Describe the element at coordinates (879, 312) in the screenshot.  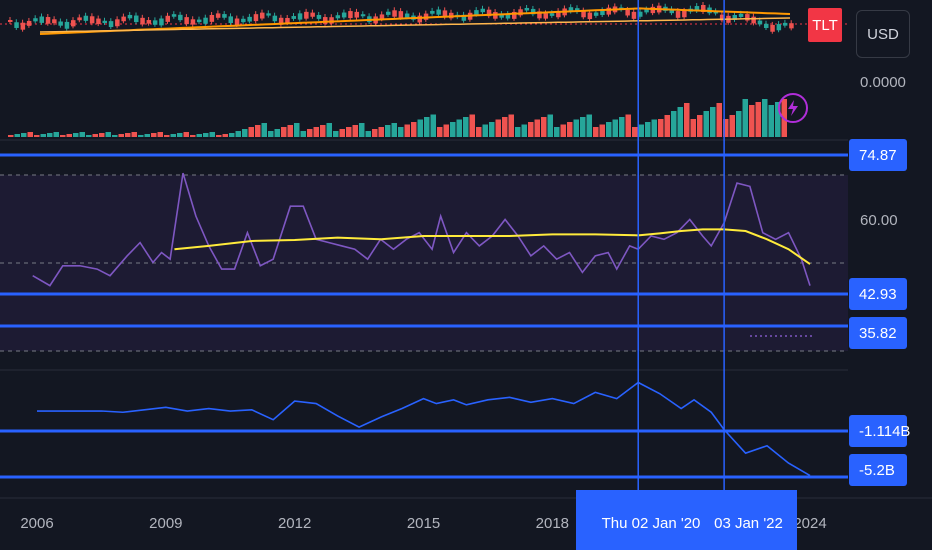
I see `price-scale-tags: 74.87 42.93 35.82 -1.114B -5.2B` at that location.